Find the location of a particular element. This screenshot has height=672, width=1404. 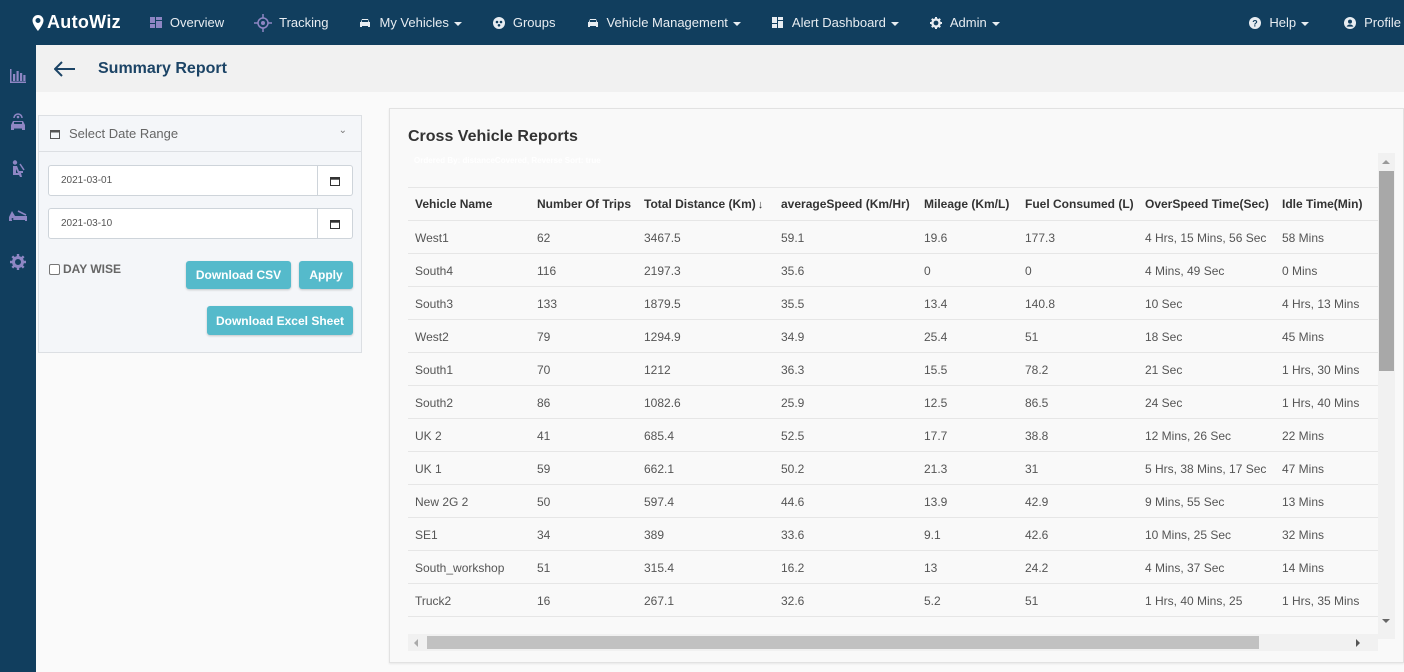

page-header: Summary Report is located at coordinates (720, 68).